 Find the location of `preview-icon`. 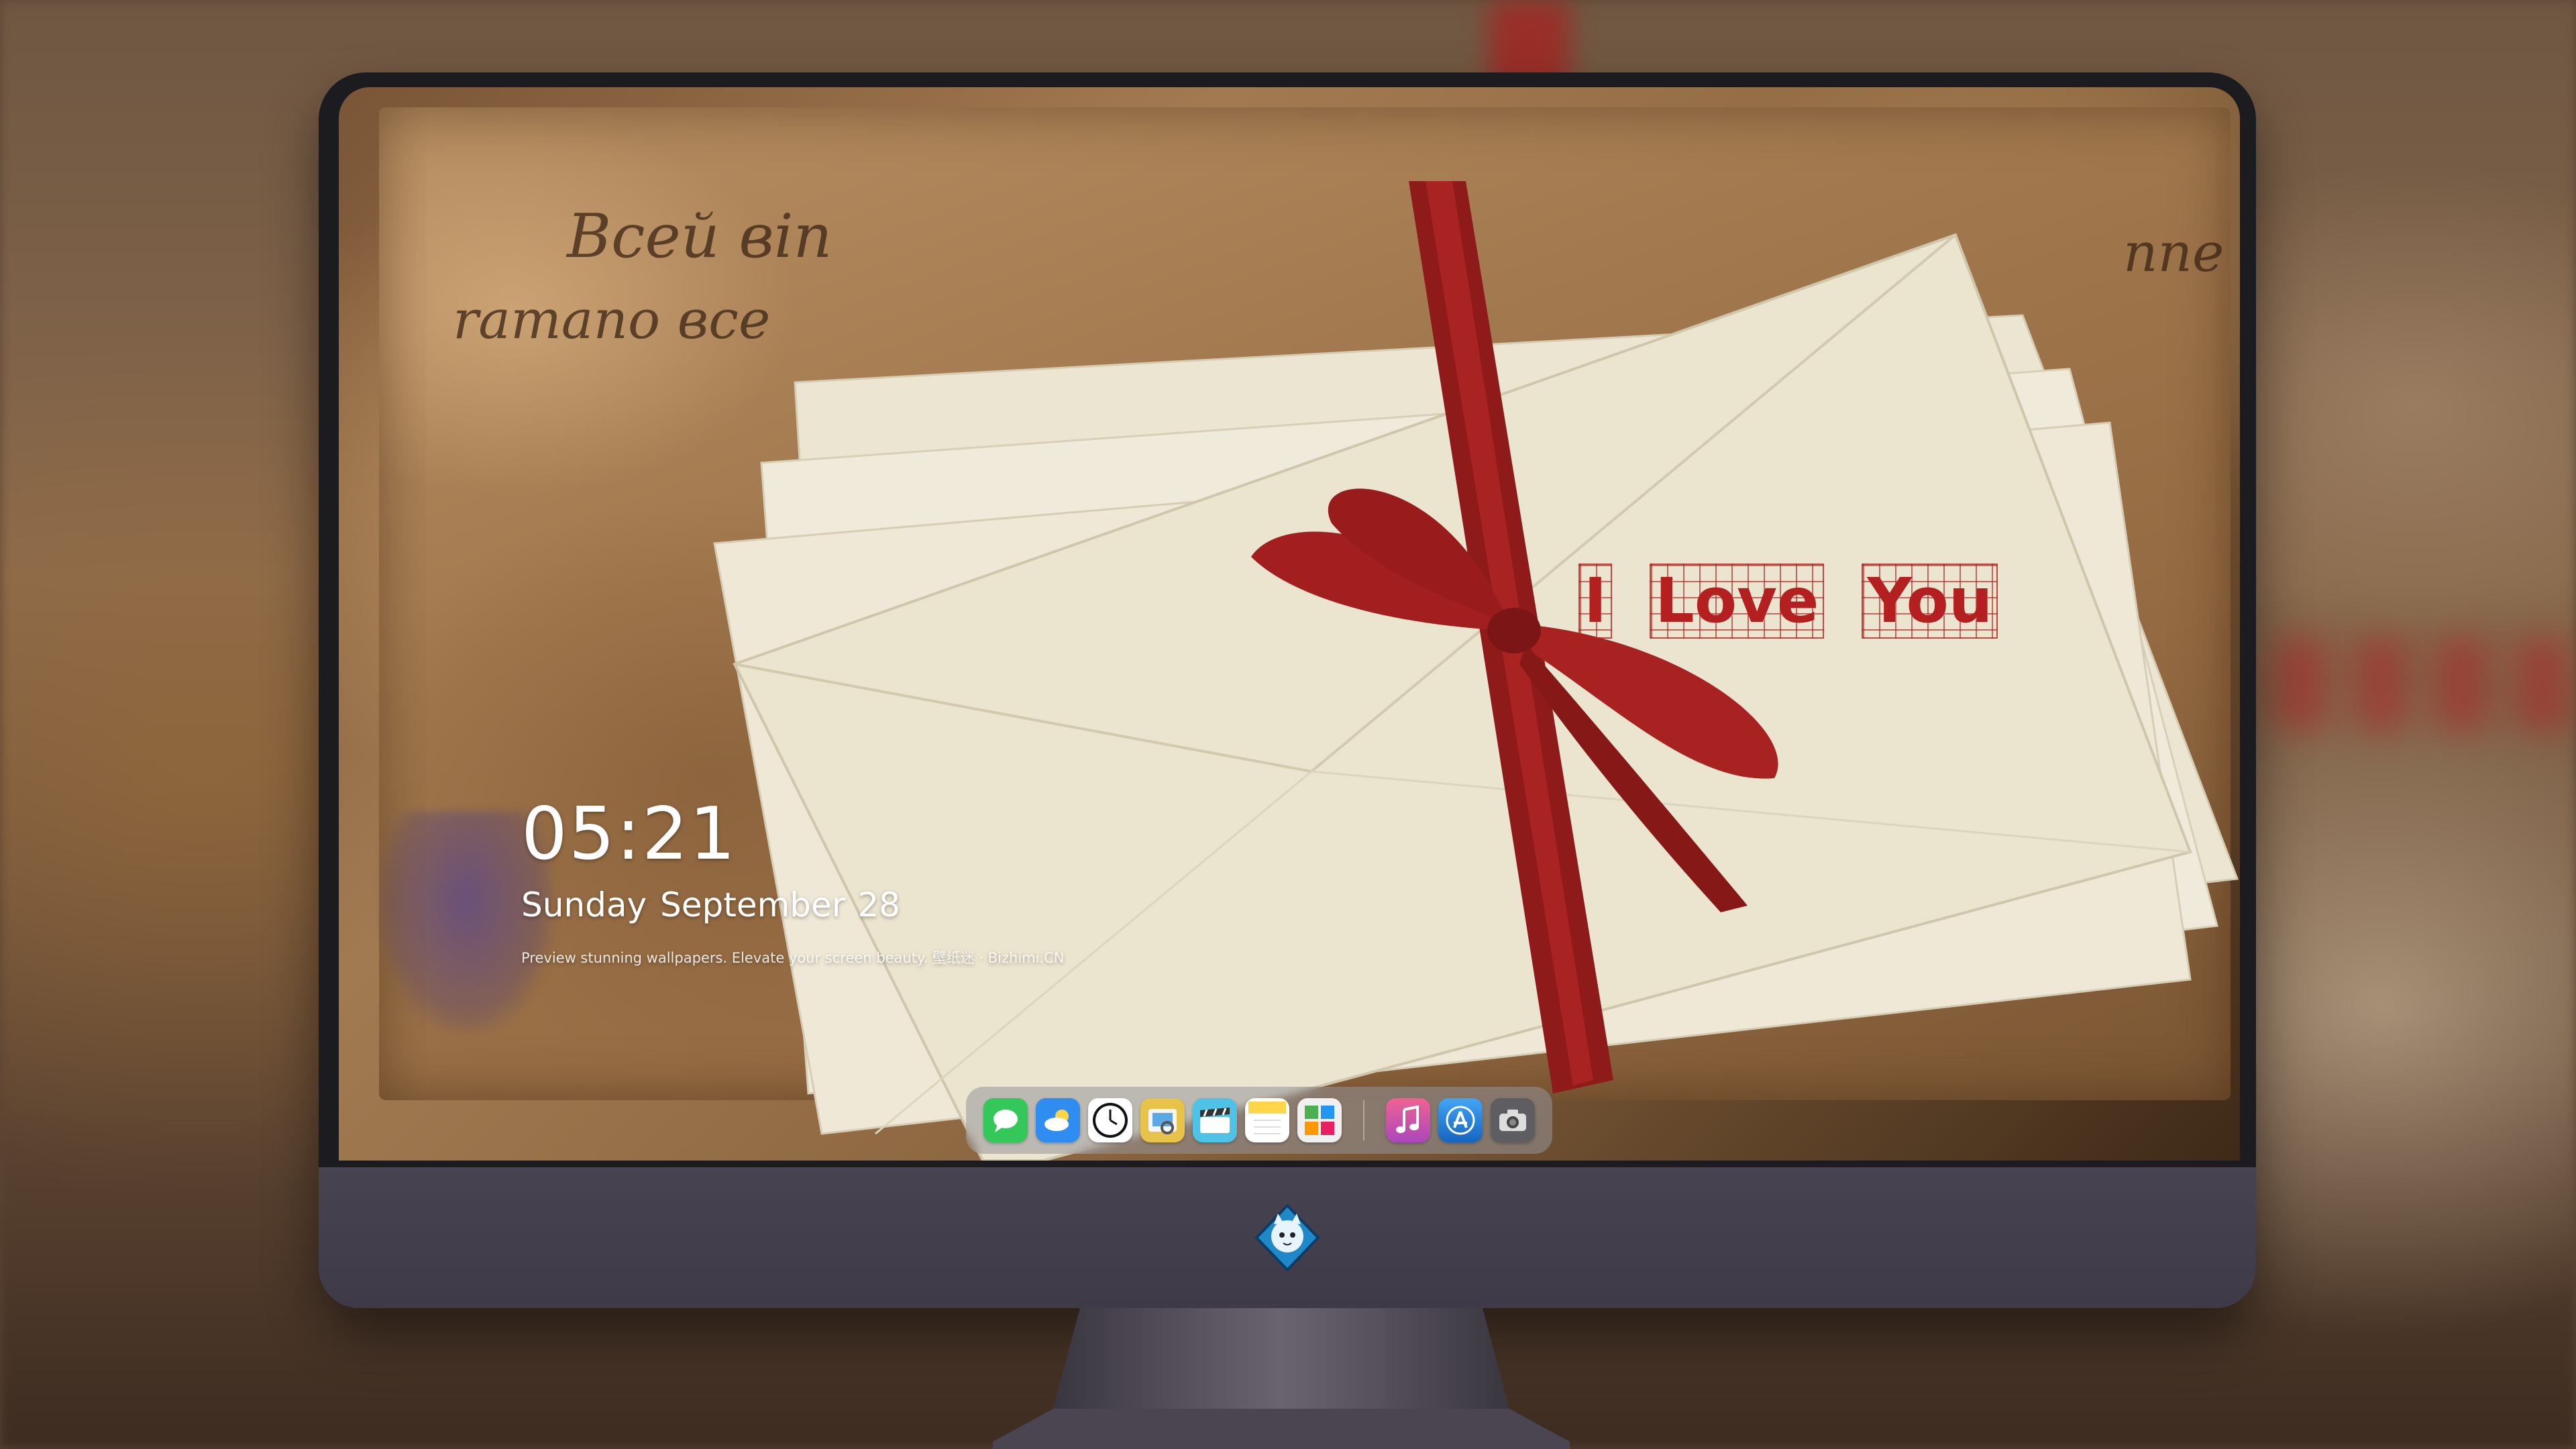

preview-icon is located at coordinates (1162, 1120).